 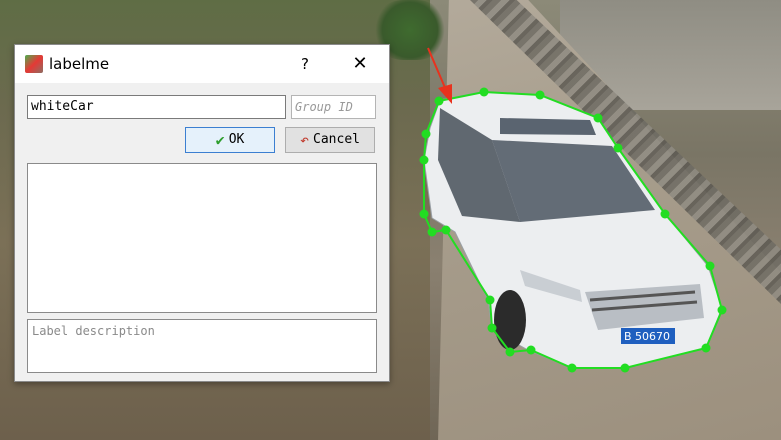 What do you see at coordinates (236, 139) in the screenshot?
I see `ok-button-label: OK` at bounding box center [236, 139].